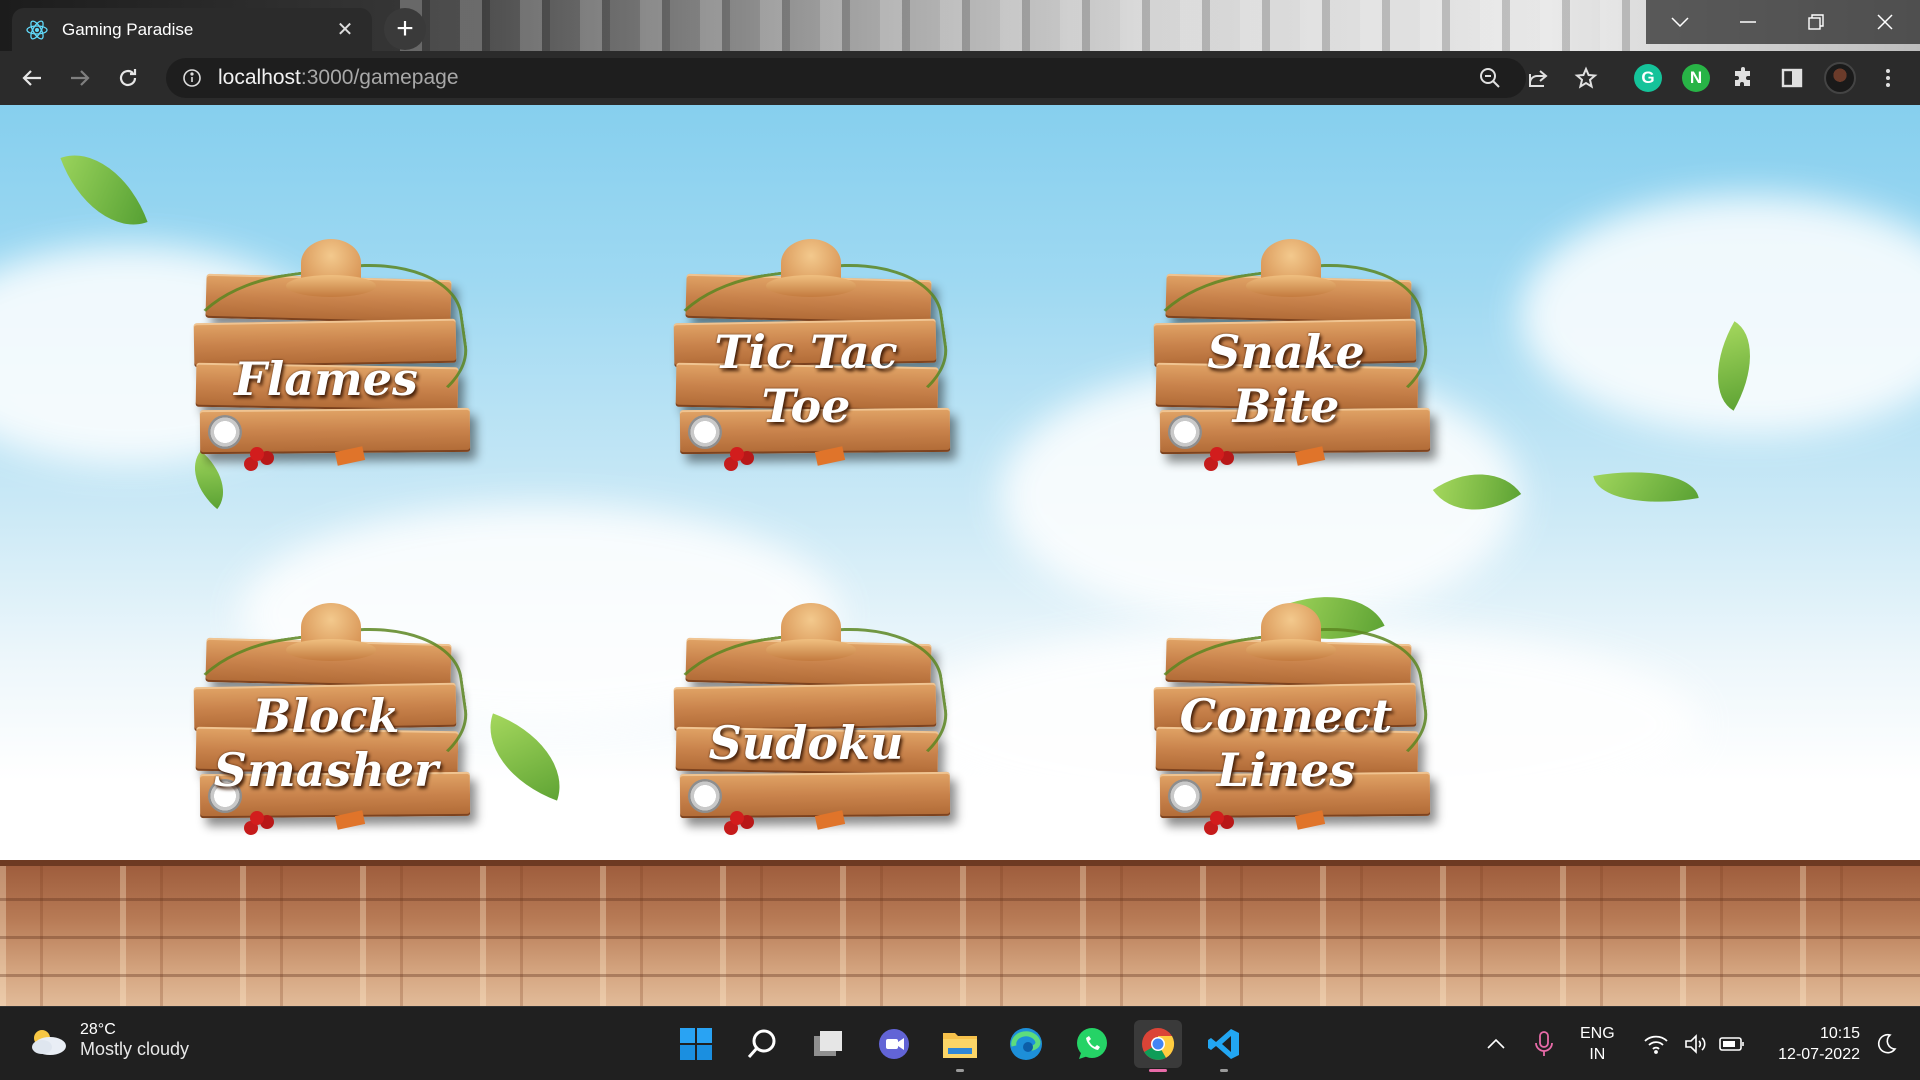 This screenshot has width=1920, height=1080. Describe the element at coordinates (1886, 1044) in the screenshot. I see `focus-moon-icon` at that location.